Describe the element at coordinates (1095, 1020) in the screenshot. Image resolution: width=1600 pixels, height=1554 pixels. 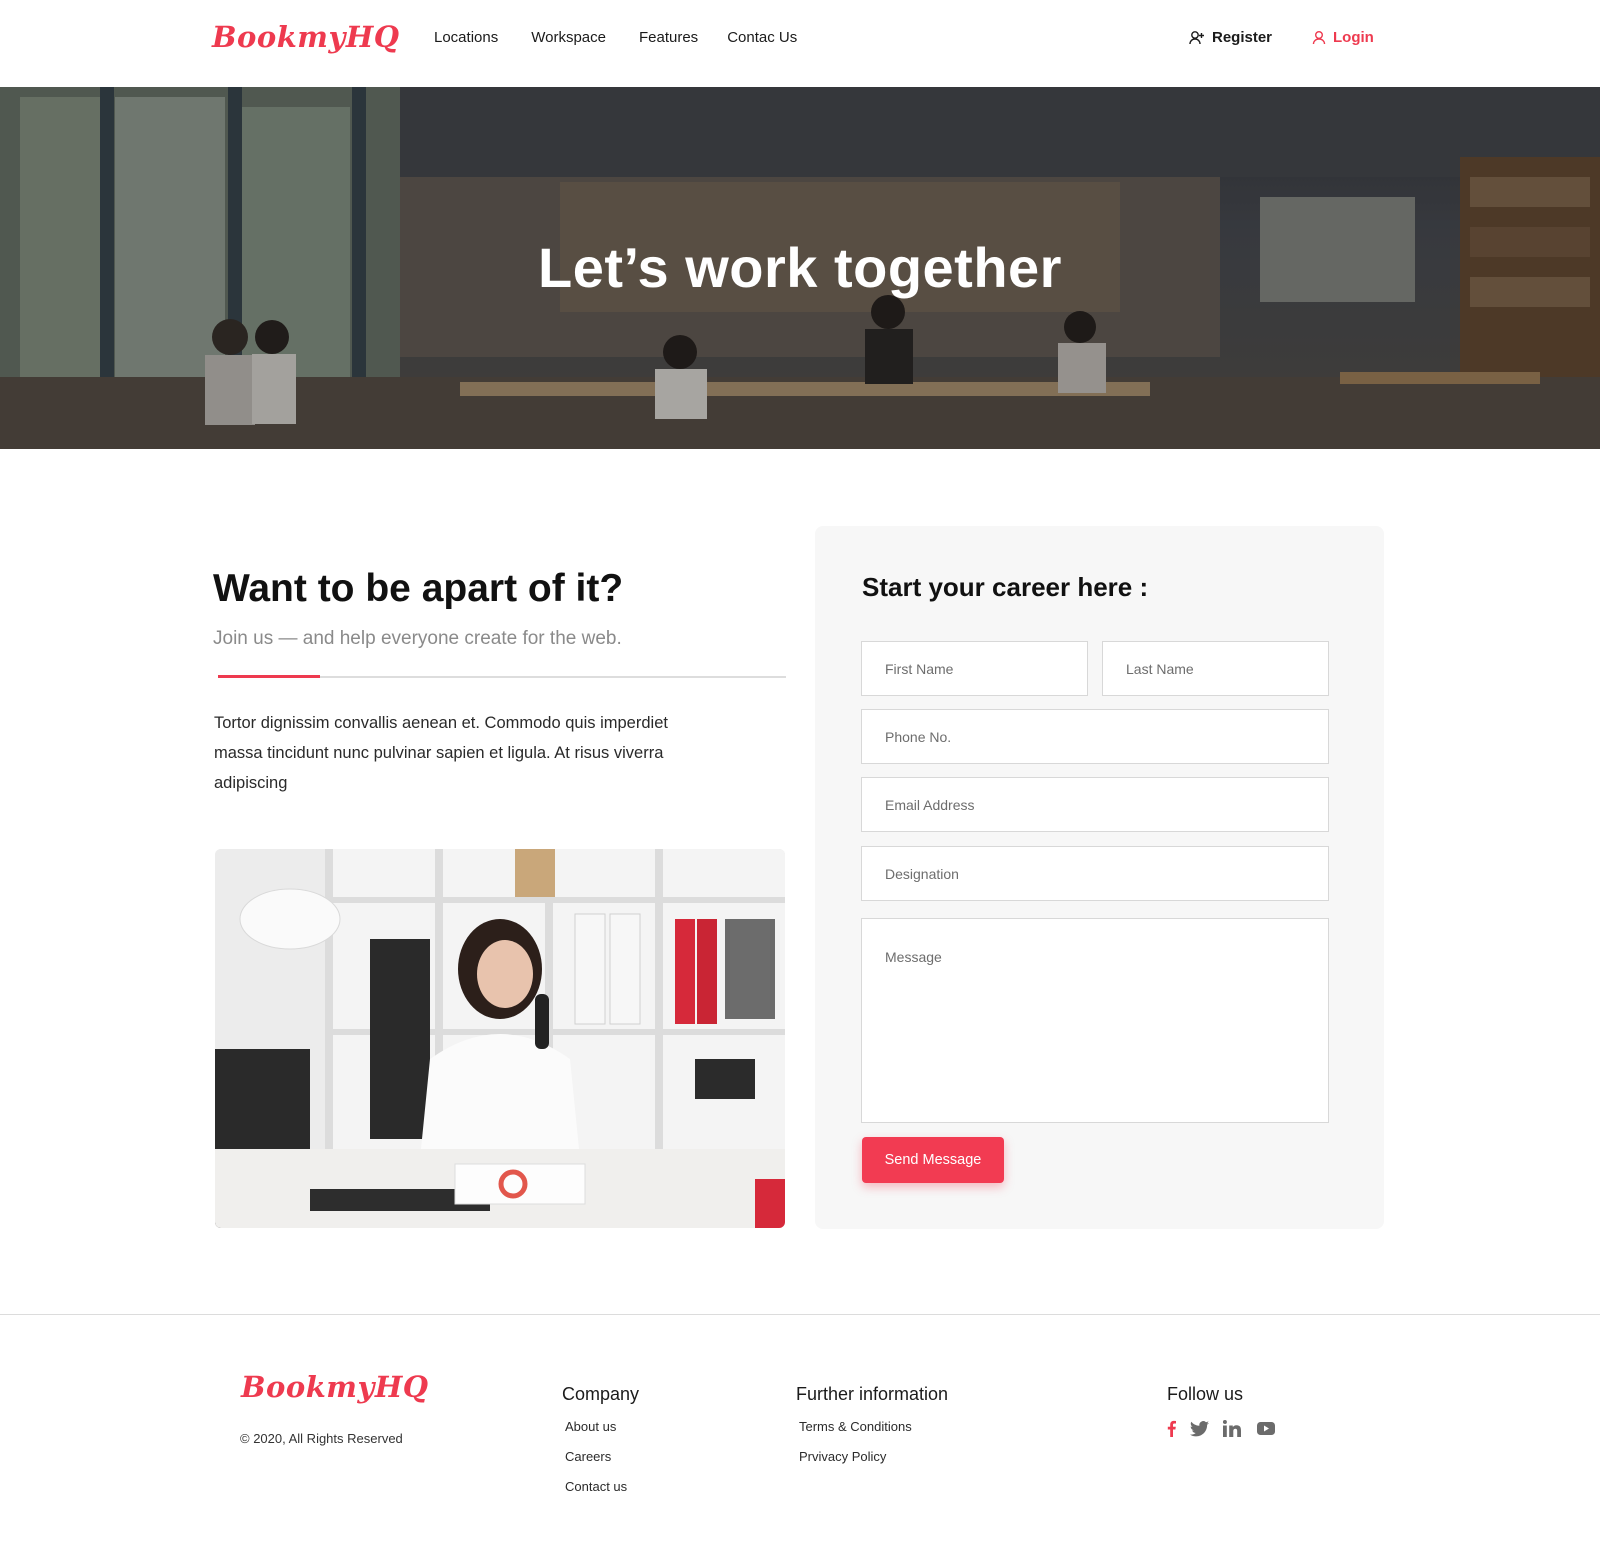
I see `message-field: Message` at that location.